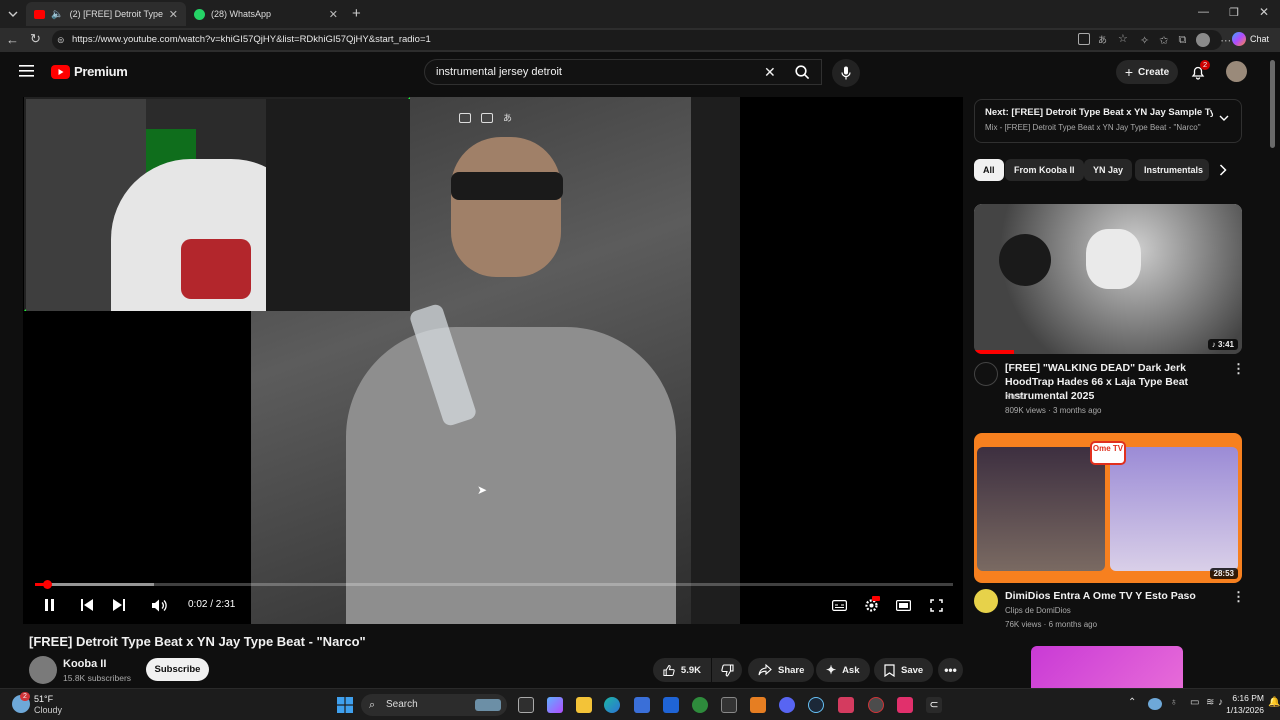  Describe the element at coordinates (584, 705) in the screenshot. I see `file-explorer-icon` at that location.